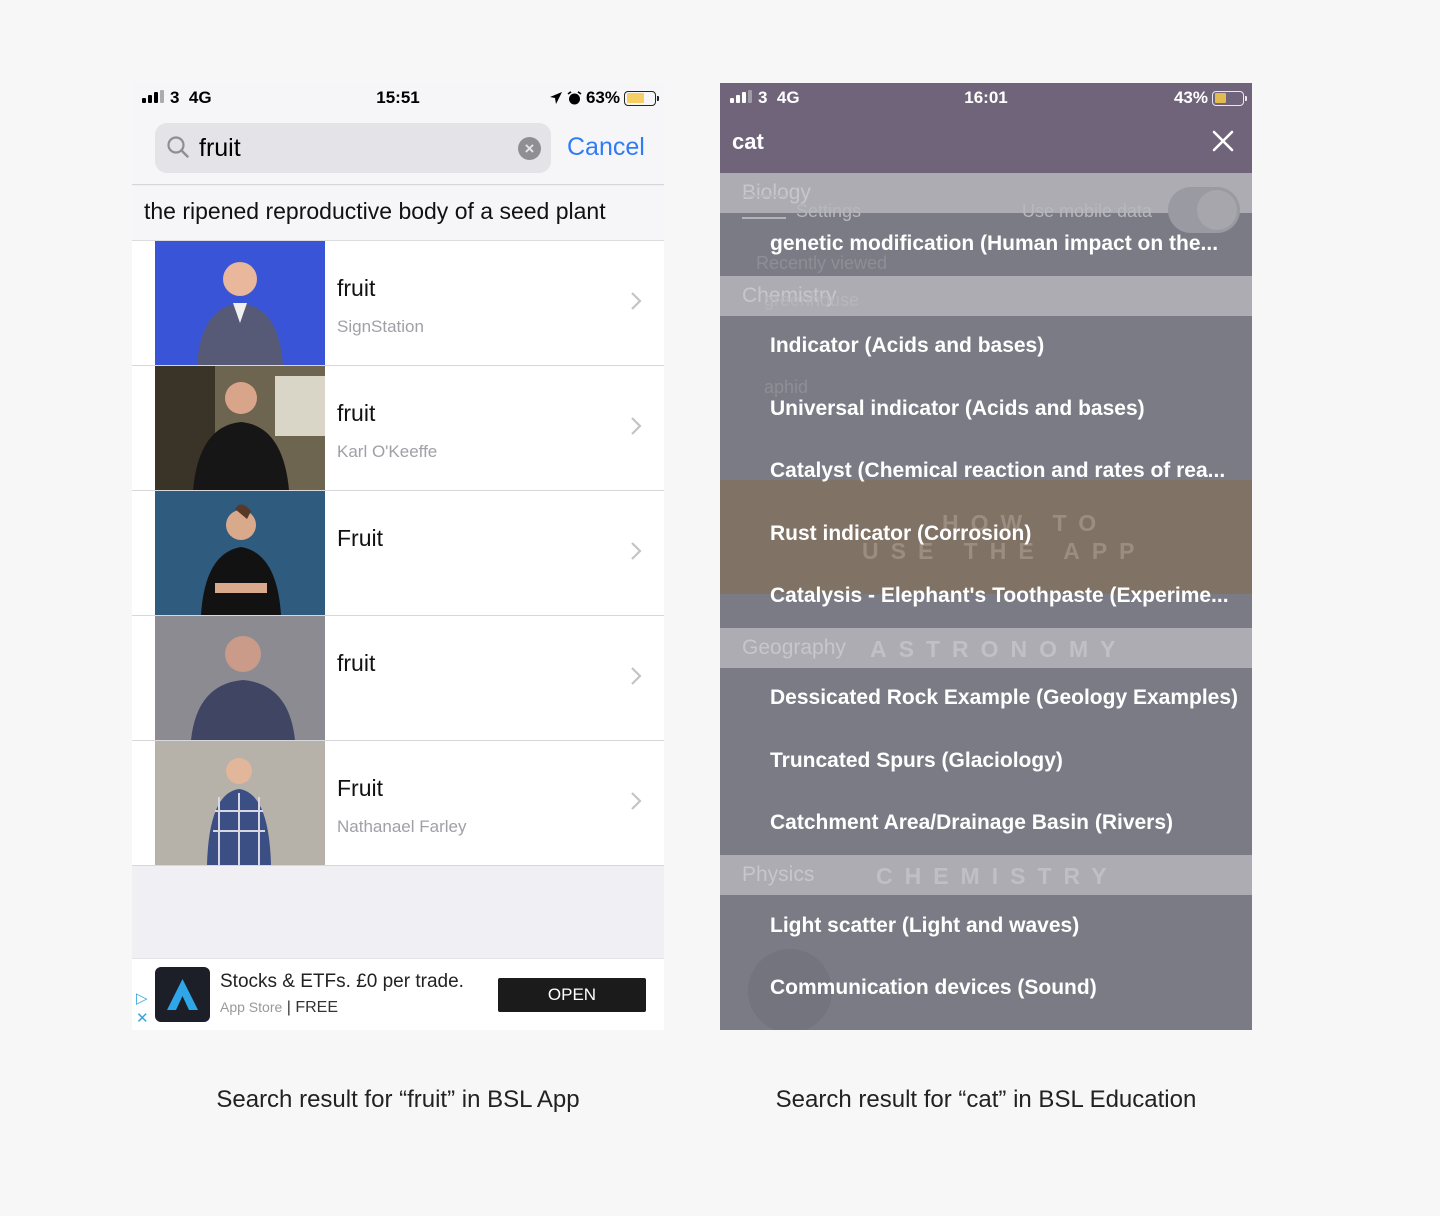 This screenshot has width=1440, height=1216. What do you see at coordinates (986, 1099) in the screenshot?
I see `caption-right: Search result for “cat” in BSL Education` at bounding box center [986, 1099].